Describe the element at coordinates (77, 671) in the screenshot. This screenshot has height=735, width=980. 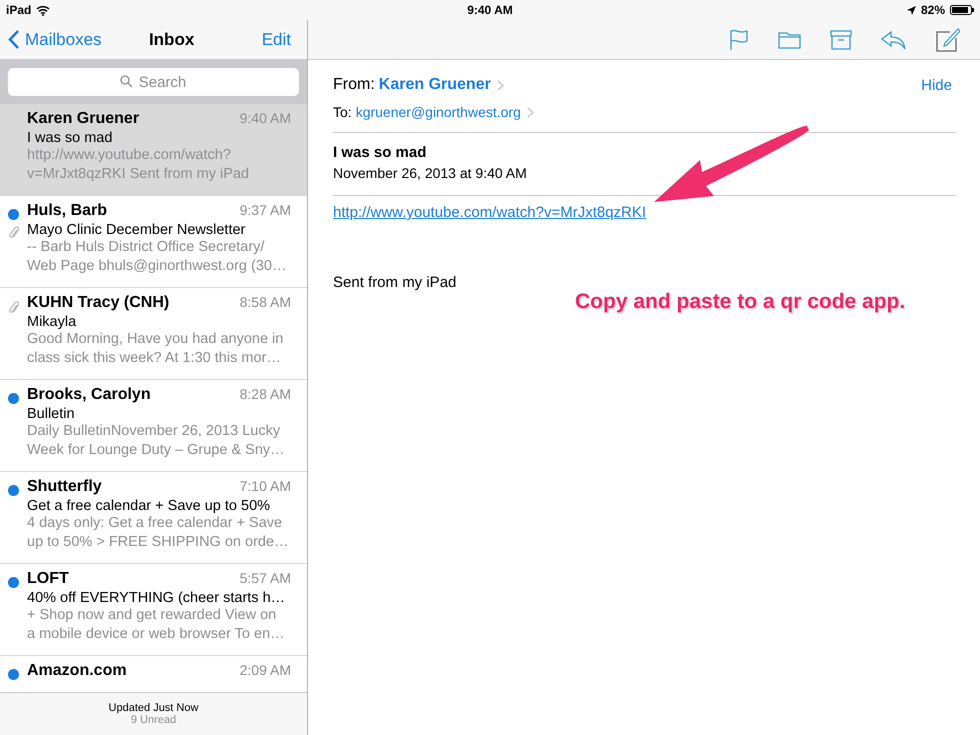
I see `sender-name: Amazon.com` at that location.